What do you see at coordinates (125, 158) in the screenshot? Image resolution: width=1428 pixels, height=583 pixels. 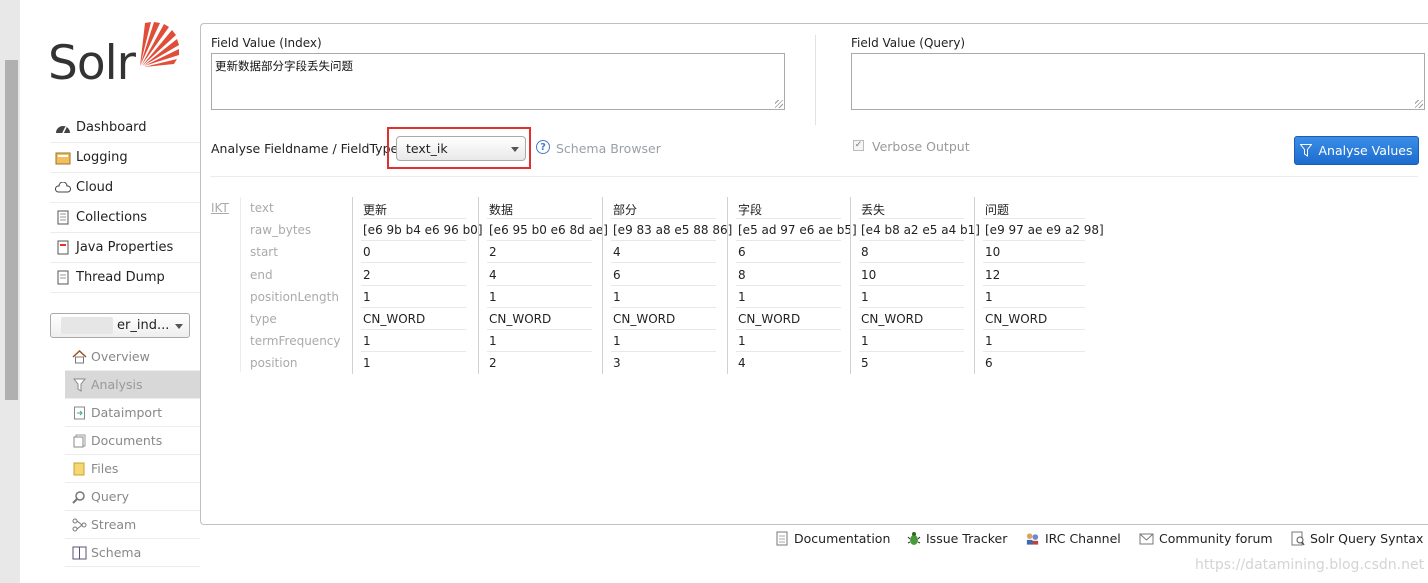 I see `nav-item-logging: Logging` at bounding box center [125, 158].